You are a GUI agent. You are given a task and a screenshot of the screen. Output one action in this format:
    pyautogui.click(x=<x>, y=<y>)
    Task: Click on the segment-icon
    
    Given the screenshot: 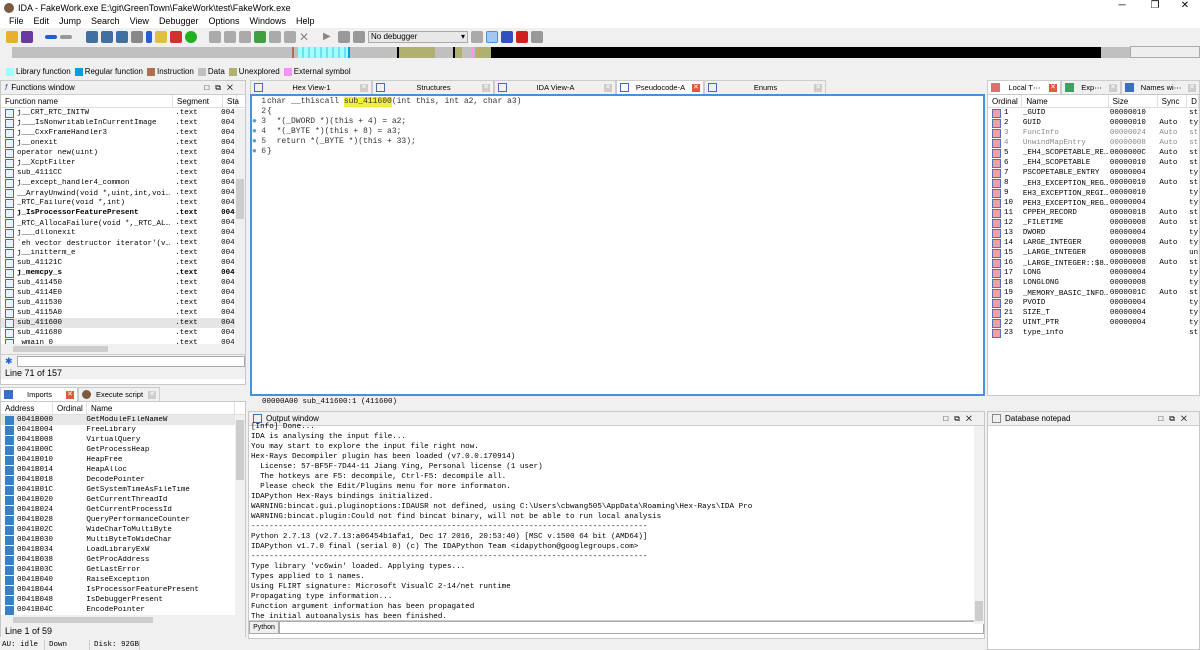 What is the action you would take?
    pyautogui.click(x=92, y=36)
    